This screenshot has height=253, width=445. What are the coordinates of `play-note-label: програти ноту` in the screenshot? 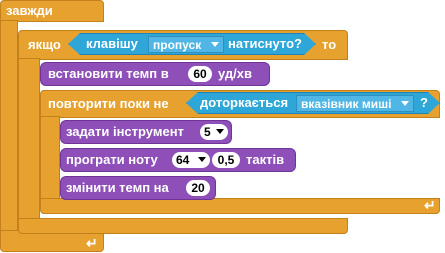 It's located at (112, 159).